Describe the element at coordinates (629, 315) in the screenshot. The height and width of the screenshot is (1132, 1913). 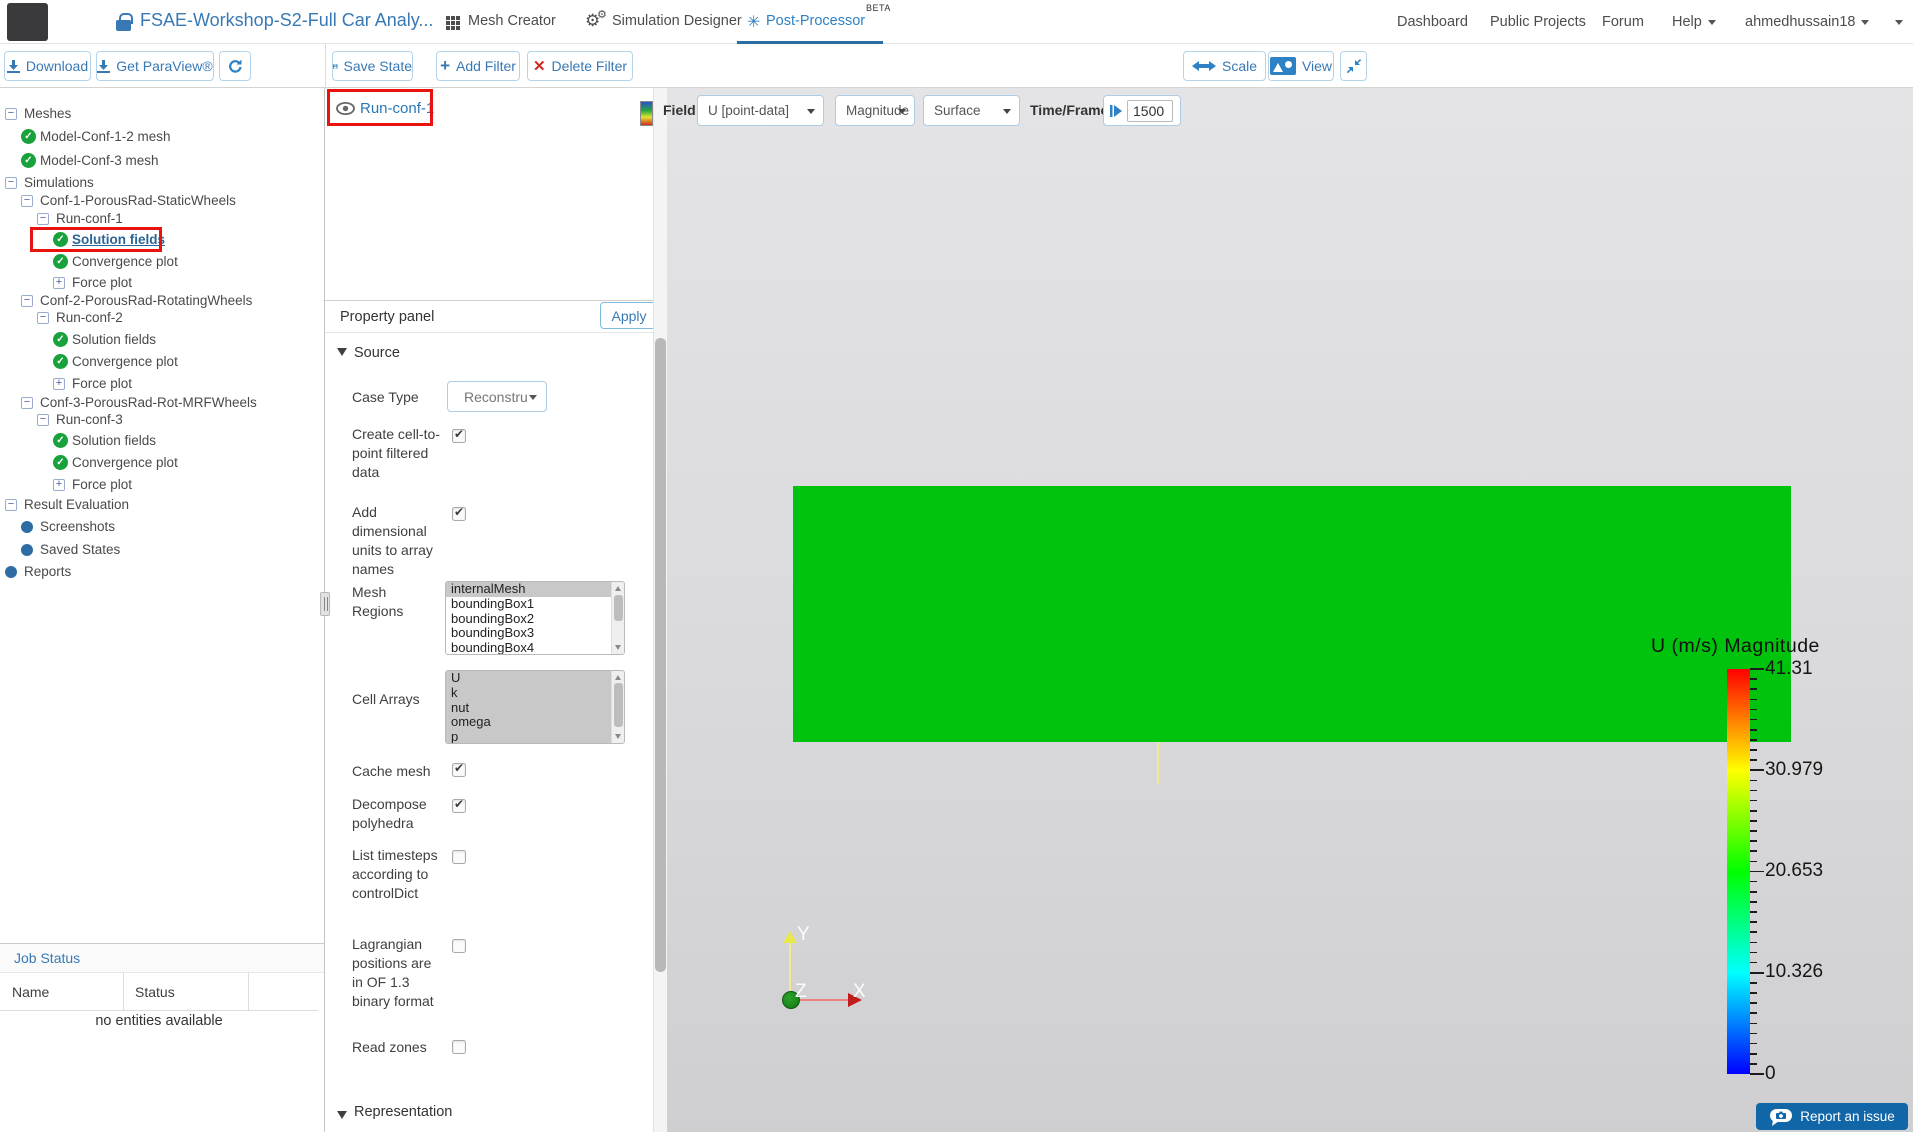
I see `apply-button: Apply` at that location.